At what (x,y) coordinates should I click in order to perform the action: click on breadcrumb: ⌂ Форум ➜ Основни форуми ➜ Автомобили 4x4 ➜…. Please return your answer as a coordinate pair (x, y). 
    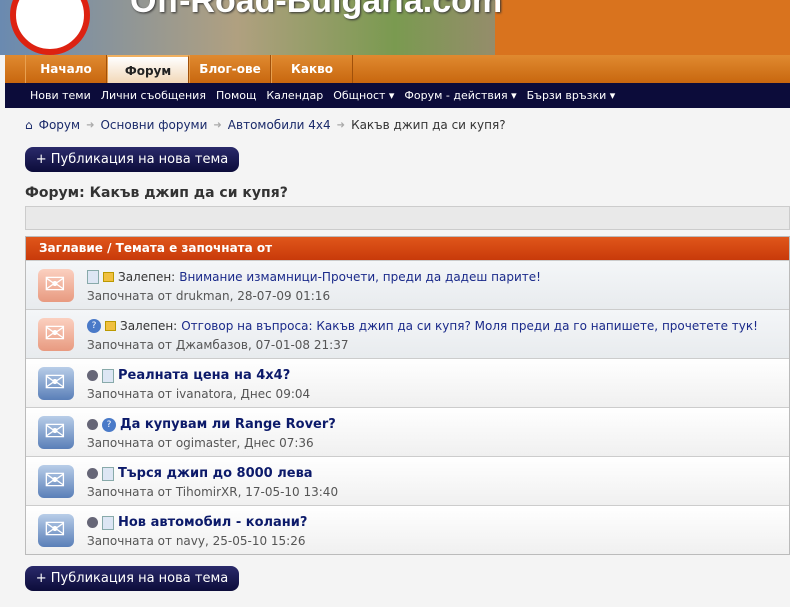
    Looking at the image, I should click on (265, 125).